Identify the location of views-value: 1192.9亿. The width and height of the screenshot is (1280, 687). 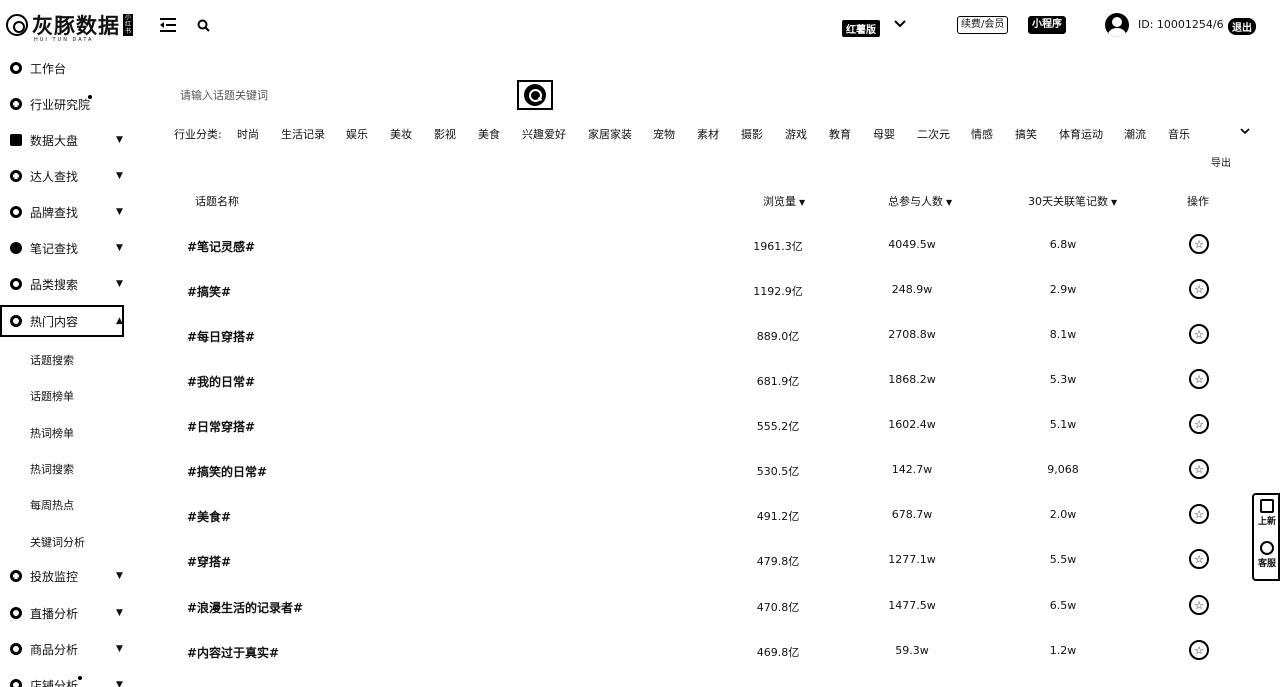
(778, 291).